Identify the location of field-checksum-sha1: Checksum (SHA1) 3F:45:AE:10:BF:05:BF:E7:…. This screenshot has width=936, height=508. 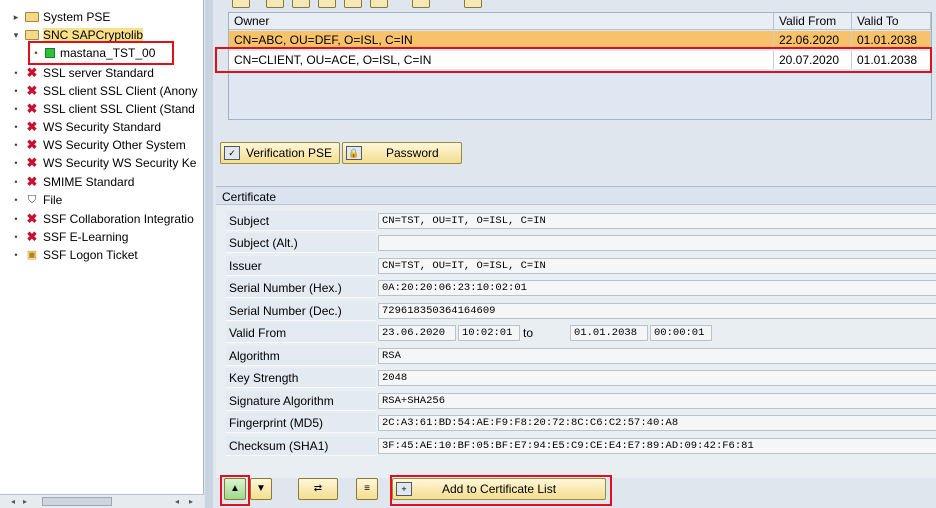
(581, 446).